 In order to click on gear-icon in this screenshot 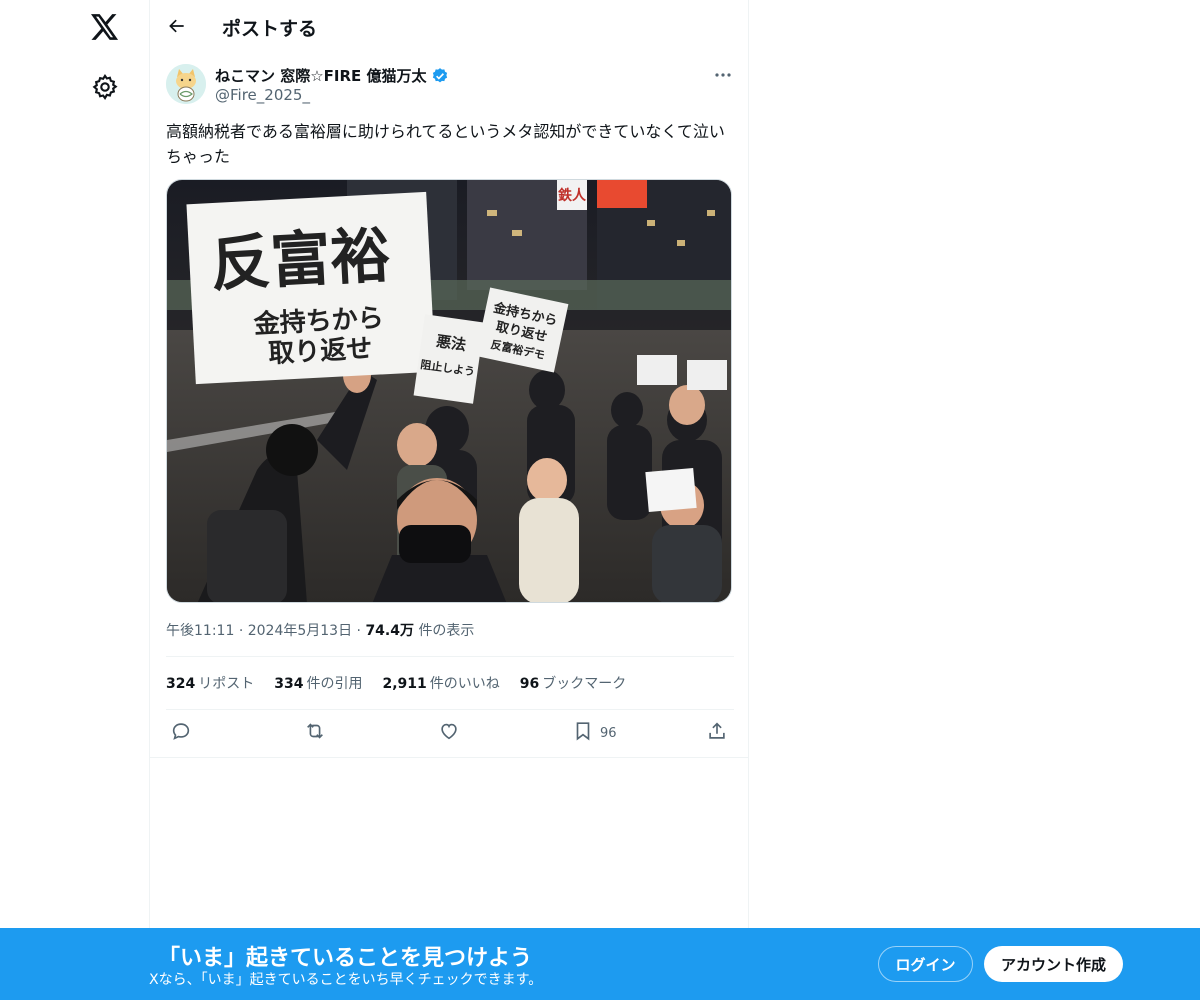, I will do `click(105, 87)`.